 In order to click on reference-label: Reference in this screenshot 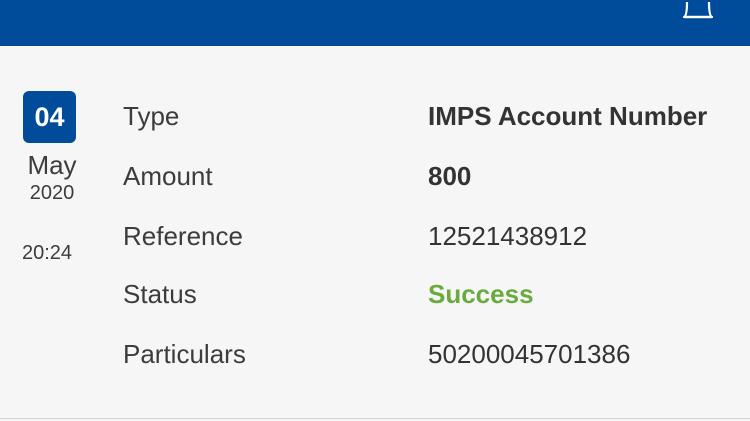, I will do `click(183, 236)`.